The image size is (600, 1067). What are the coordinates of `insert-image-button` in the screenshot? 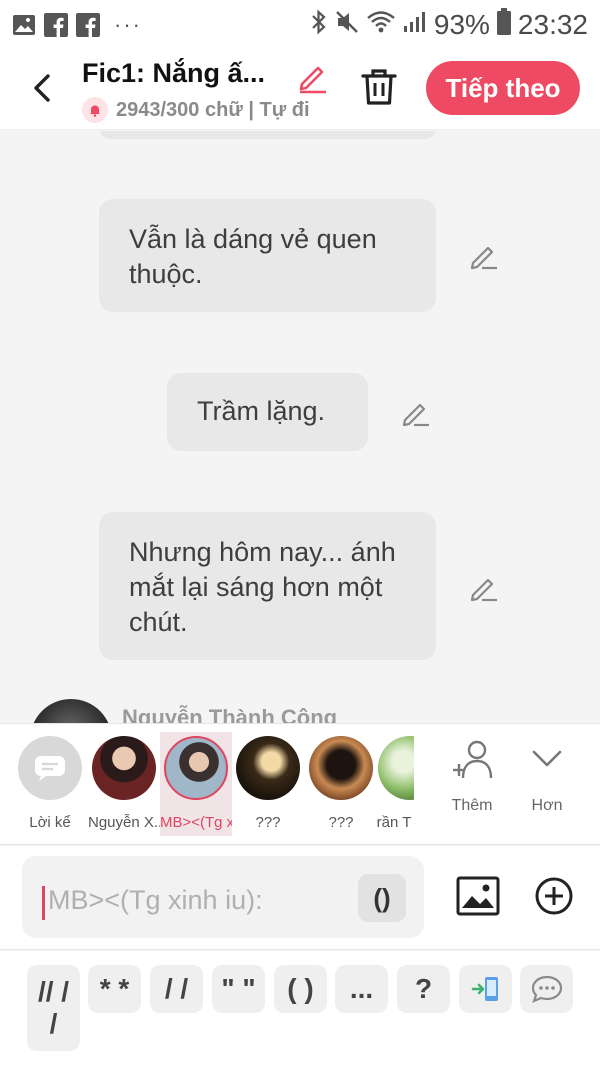 It's located at (478, 896).